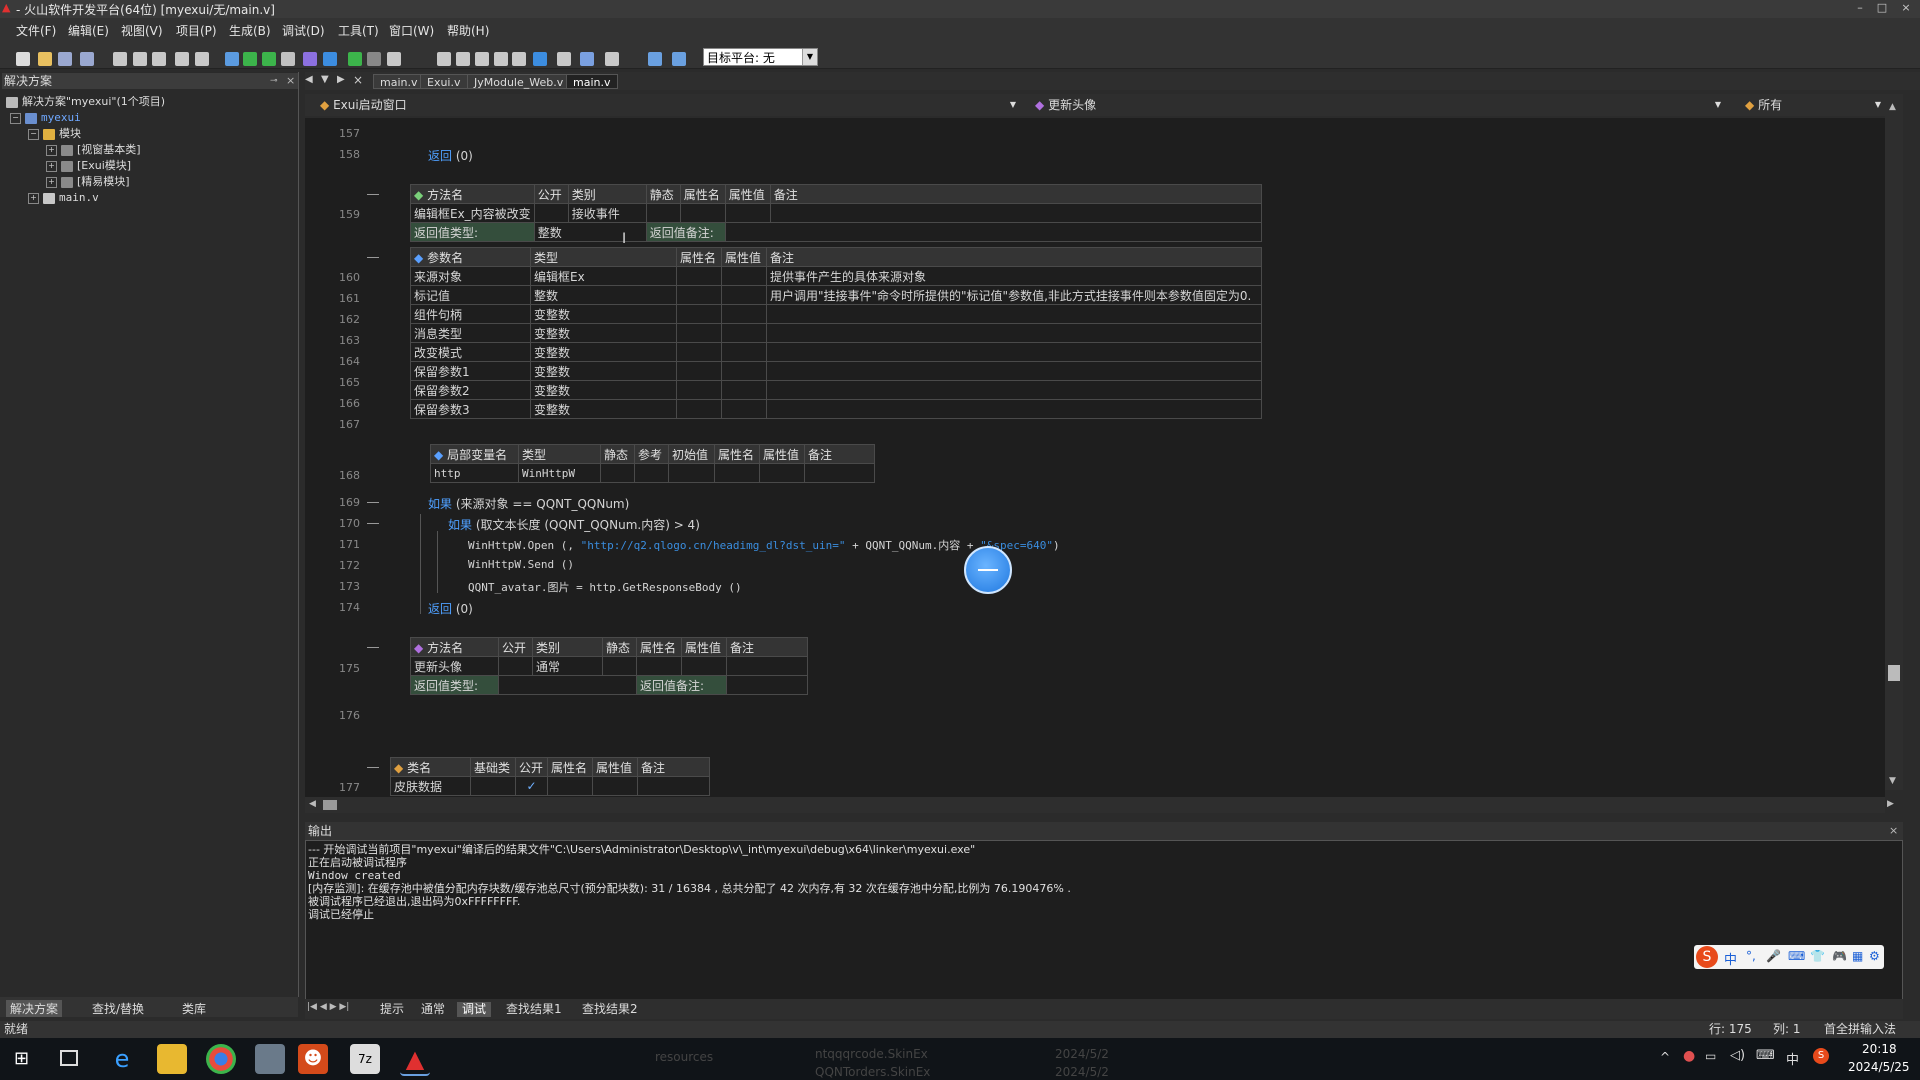  Describe the element at coordinates (1789, 957) in the screenshot. I see `ime-toolbar: S 中 °, 🎤 ⌨ 👕 🎮 ▦ ⚙` at that location.